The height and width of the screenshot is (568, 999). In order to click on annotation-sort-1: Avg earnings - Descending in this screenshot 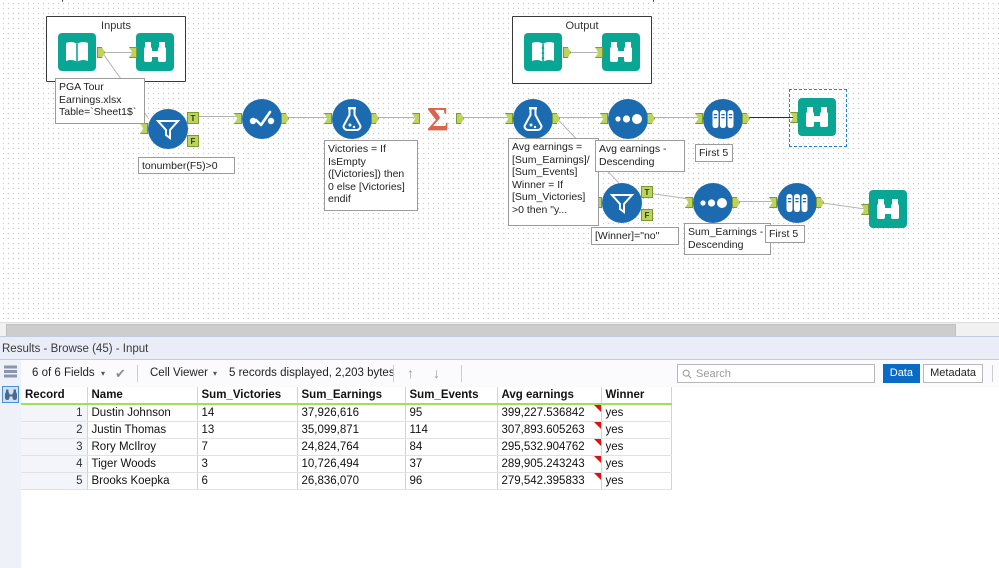, I will do `click(640, 156)`.